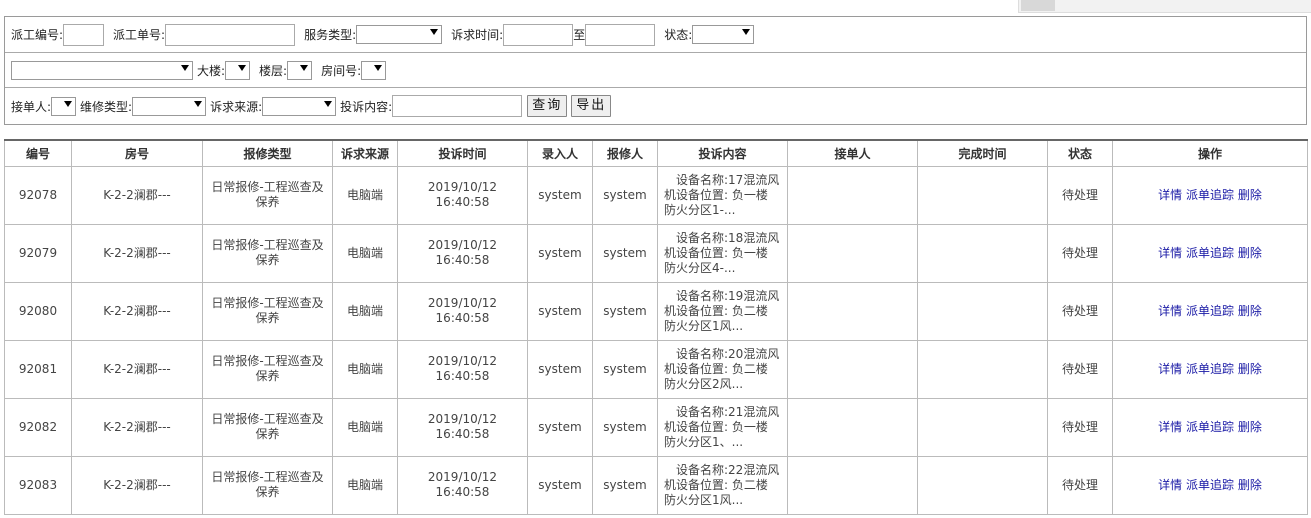 The image size is (1311, 518). What do you see at coordinates (852, 153) in the screenshot?
I see `column-header-receiver: 接单人` at bounding box center [852, 153].